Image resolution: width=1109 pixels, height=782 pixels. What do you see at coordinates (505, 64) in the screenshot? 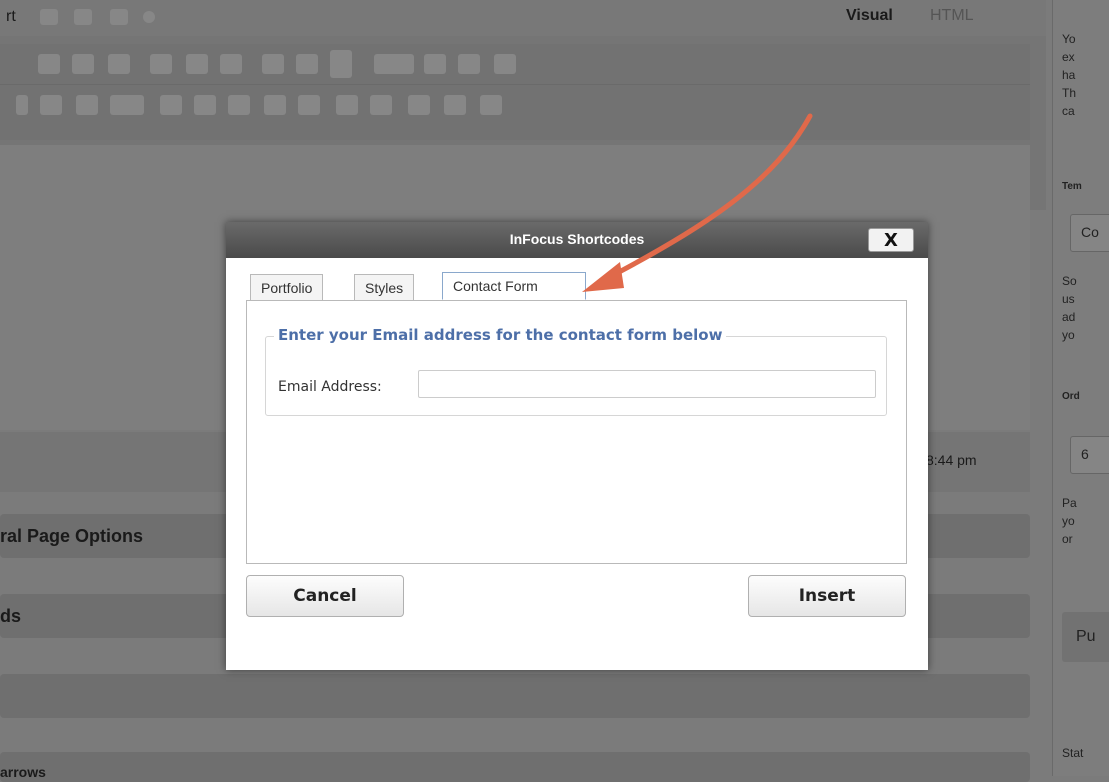
I see `user-icon` at bounding box center [505, 64].